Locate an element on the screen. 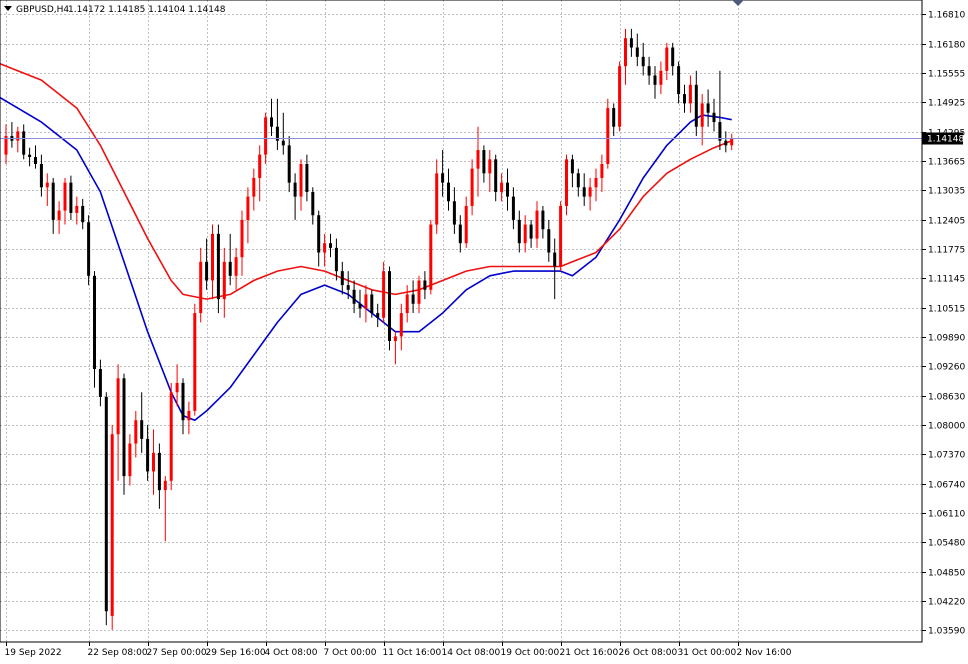 The width and height of the screenshot is (968, 664). price-tick-label: 1.08630 is located at coordinates (946, 398).